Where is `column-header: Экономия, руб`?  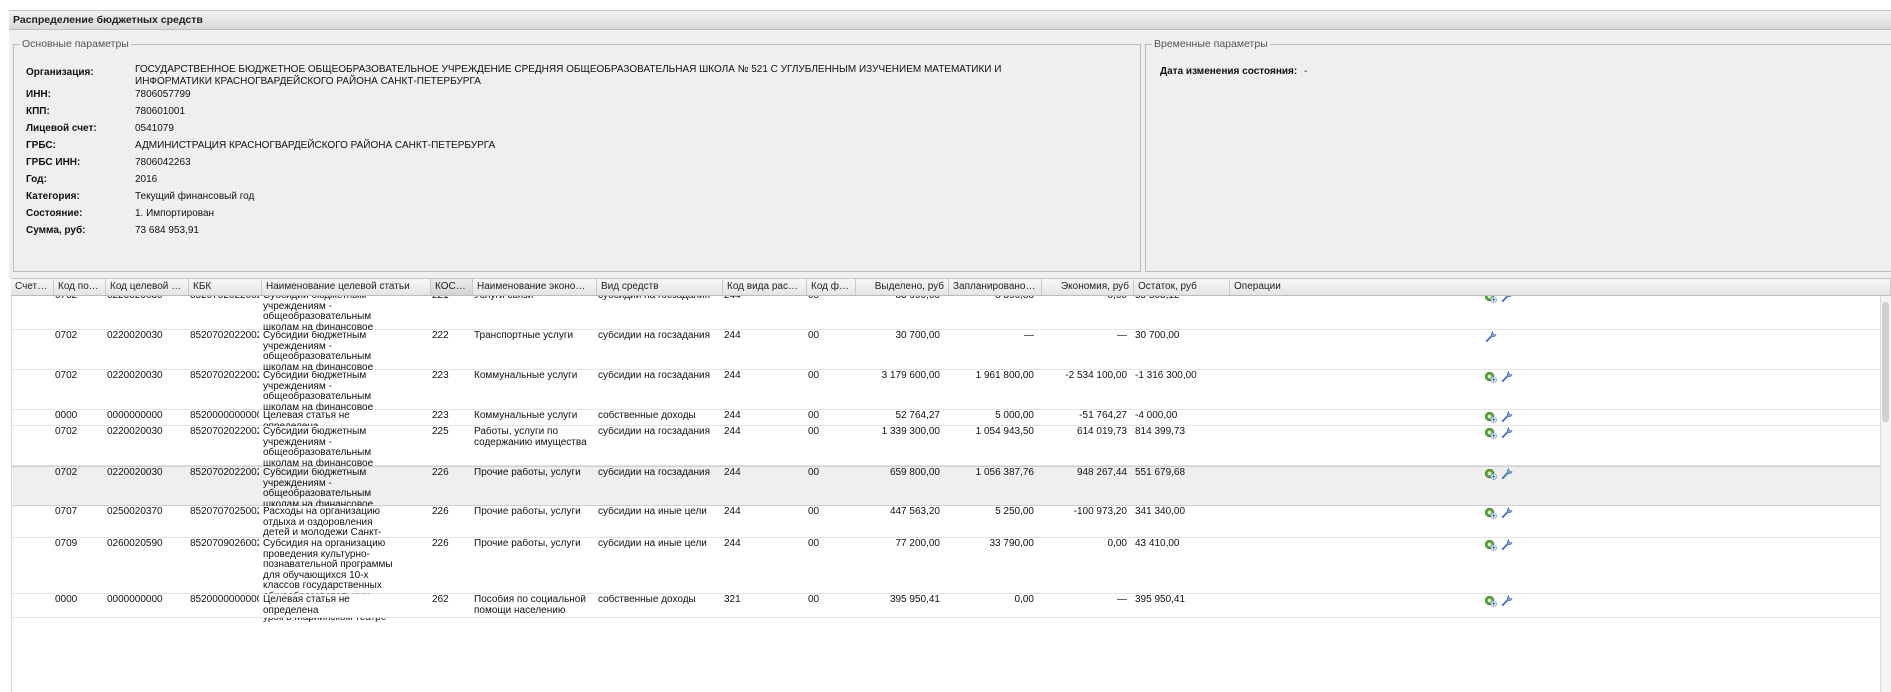 column-header: Экономия, руб is located at coordinates (1088, 287).